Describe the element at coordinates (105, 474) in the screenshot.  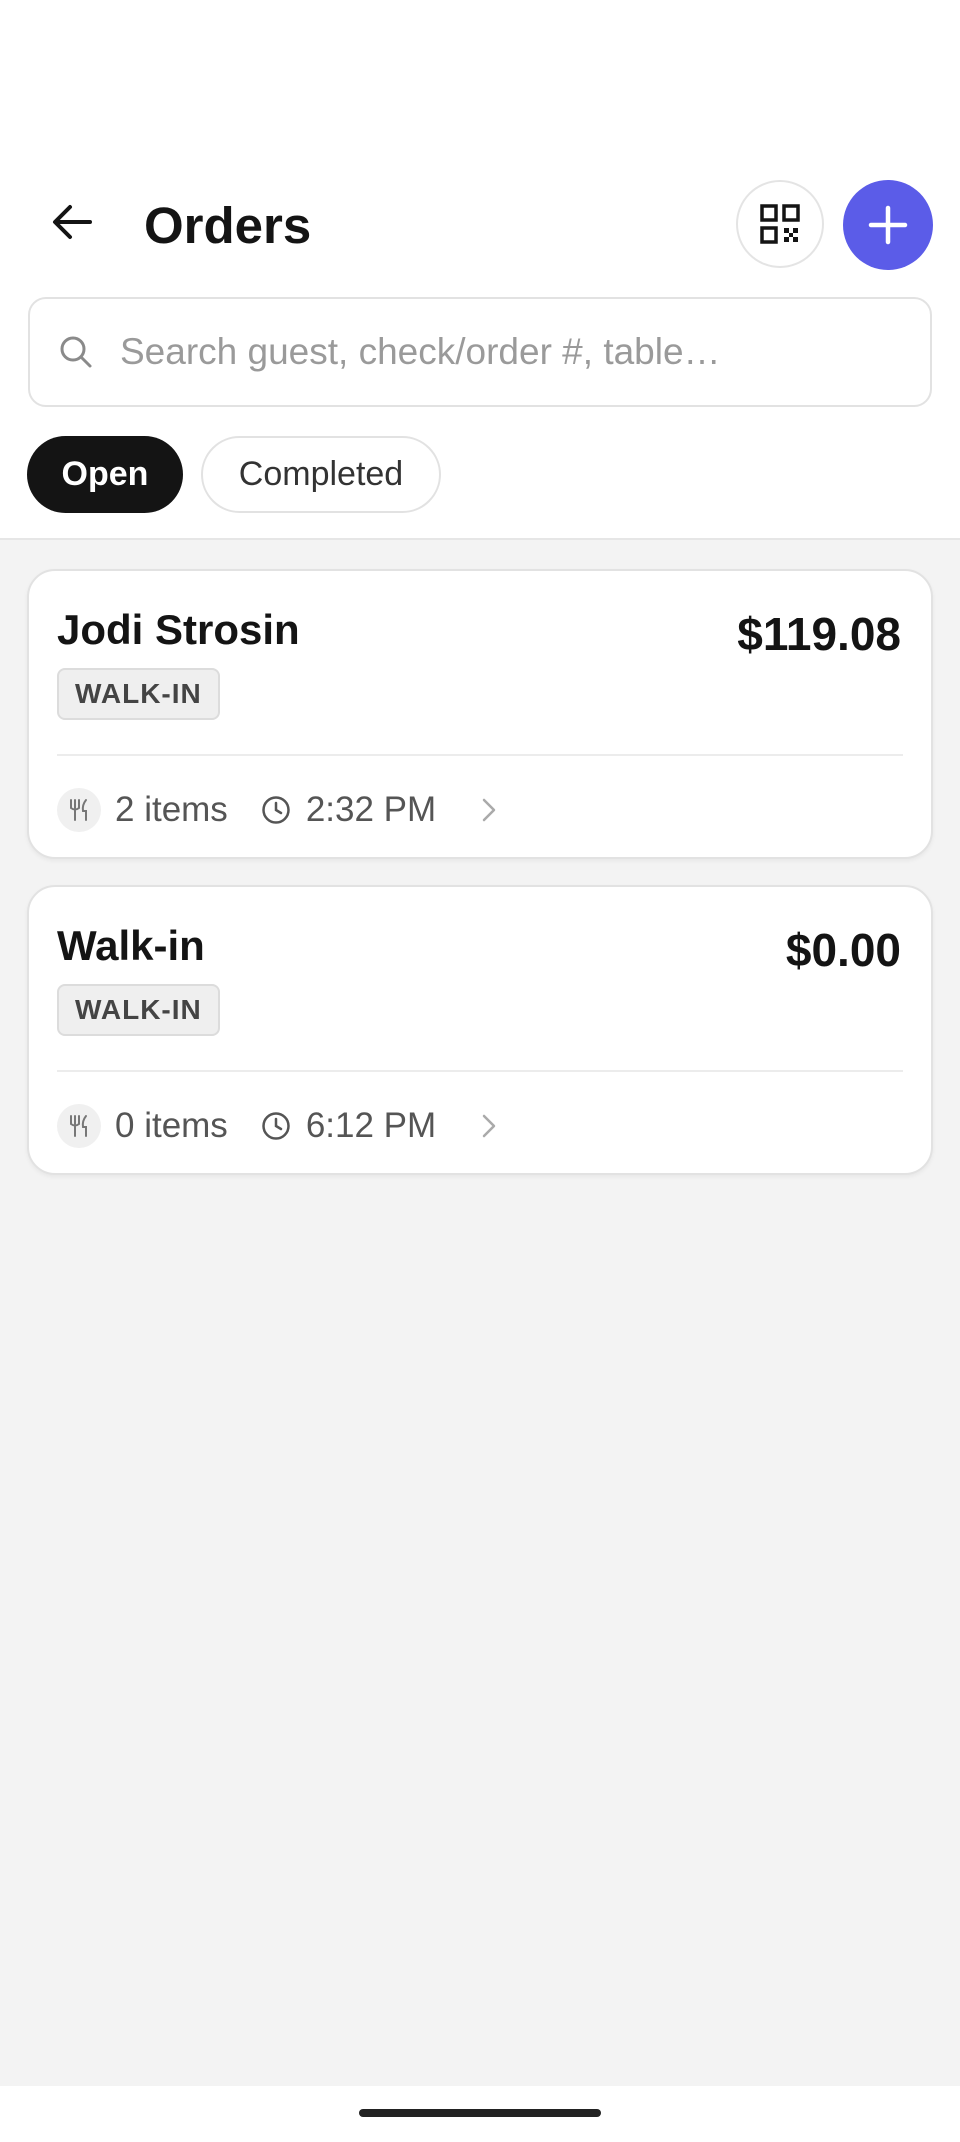
I see `filter-open-chip: Open` at that location.